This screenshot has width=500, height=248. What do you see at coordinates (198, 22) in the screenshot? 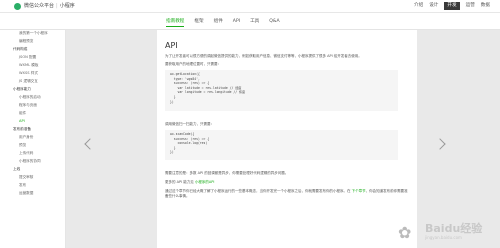
I see `tab-framework: 框架` at bounding box center [198, 22].